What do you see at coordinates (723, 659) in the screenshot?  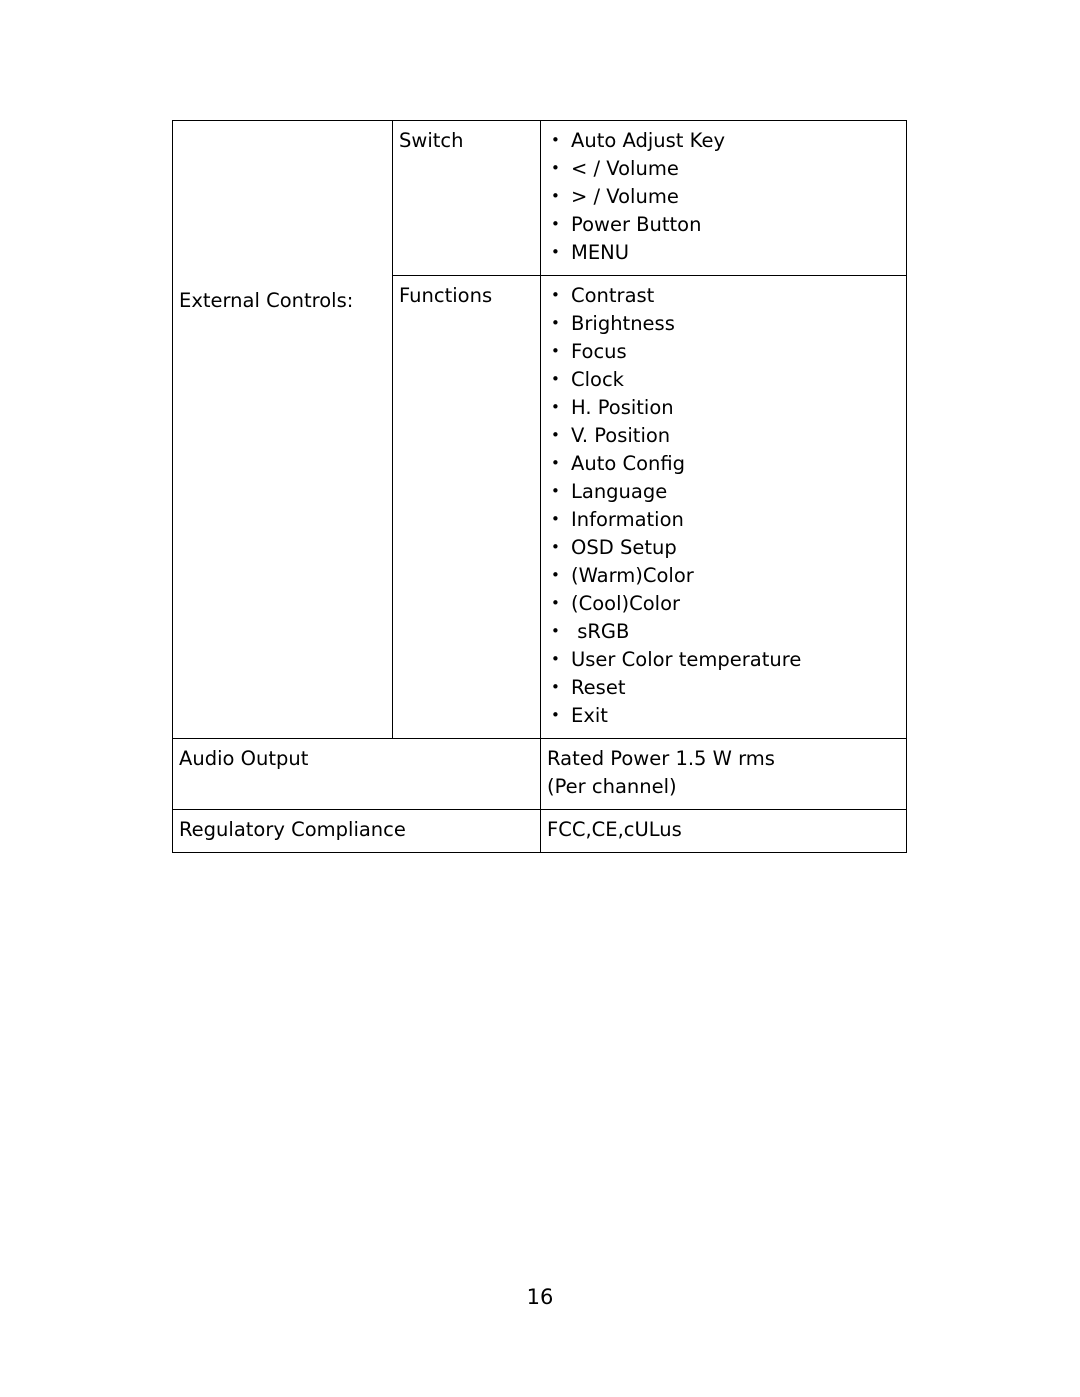 I see `list-item: User Color temperature` at bounding box center [723, 659].